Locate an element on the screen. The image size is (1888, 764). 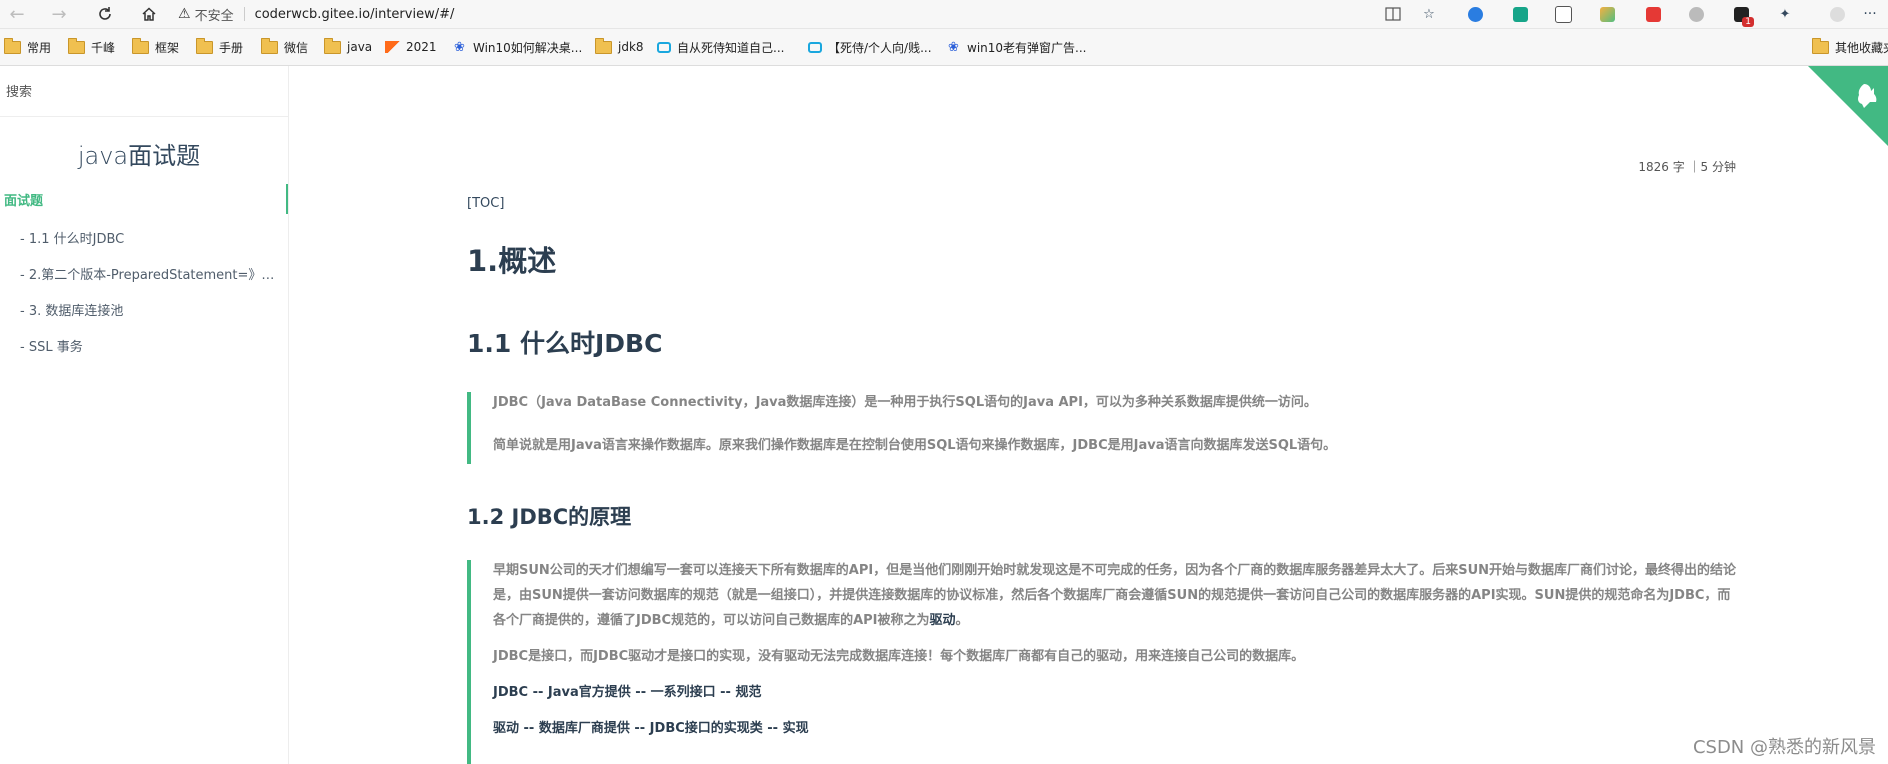
back-button: ← is located at coordinates (17, 14).